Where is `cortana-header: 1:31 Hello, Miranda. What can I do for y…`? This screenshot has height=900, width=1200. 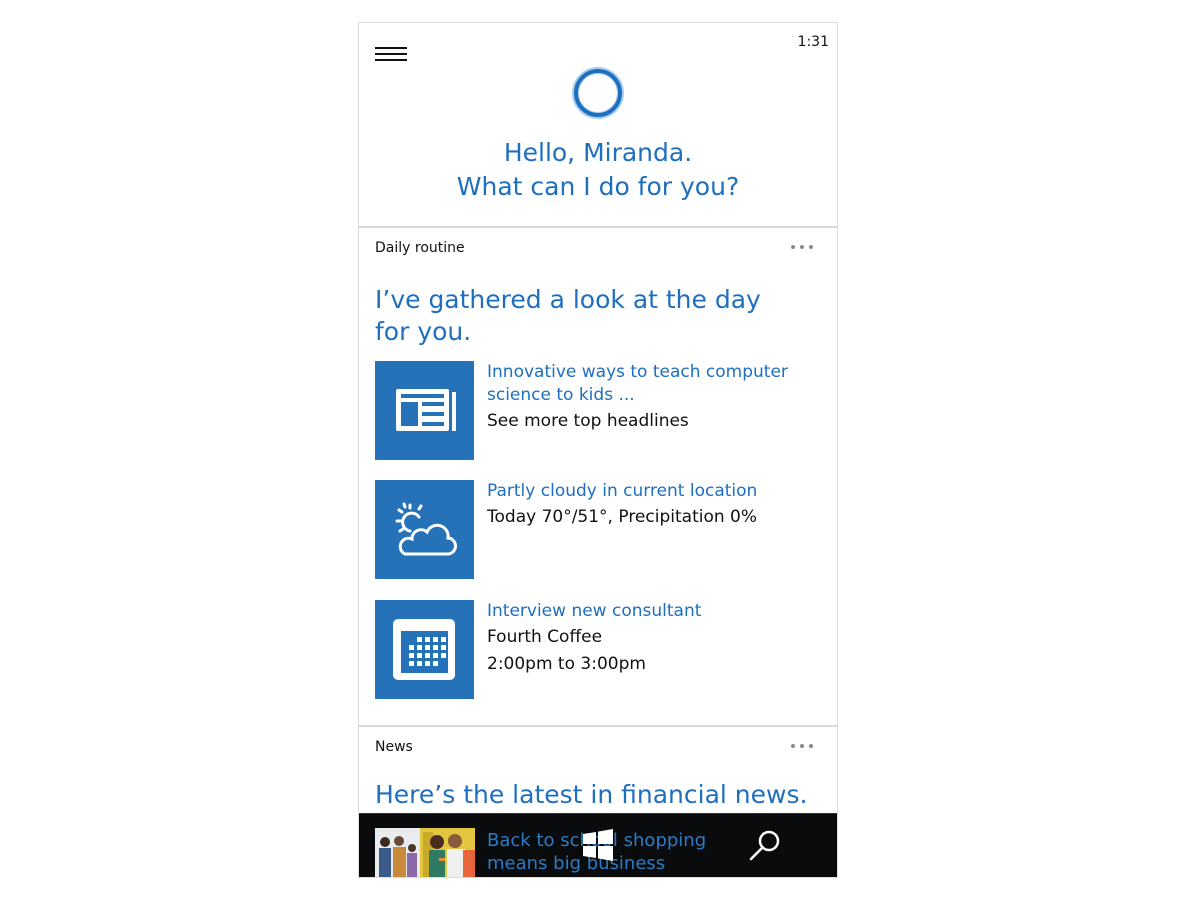 cortana-header: 1:31 Hello, Miranda. What can I do for y… is located at coordinates (598, 125).